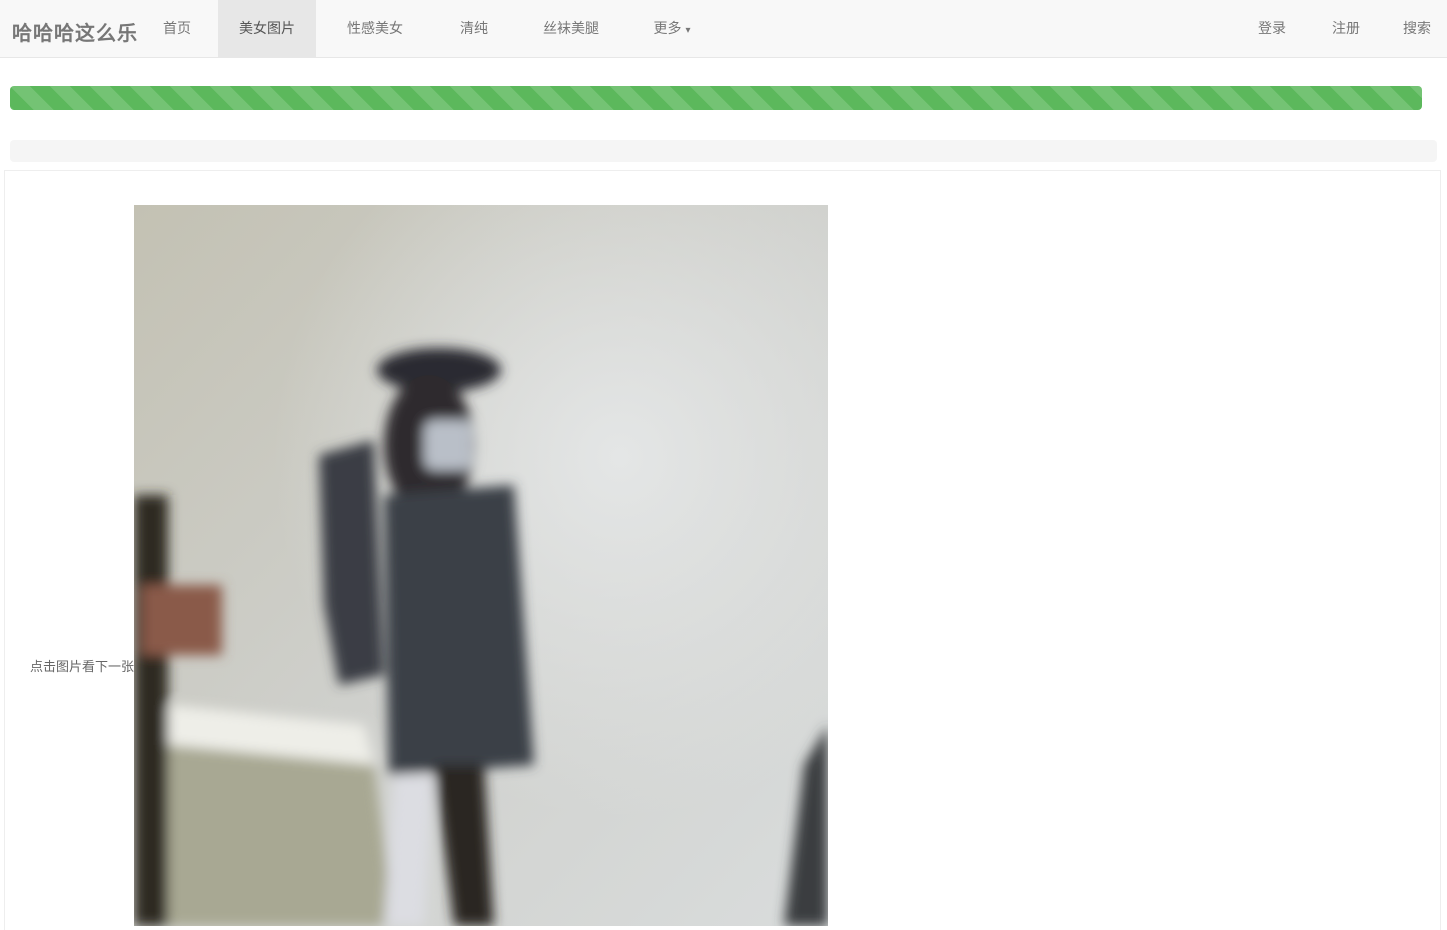 The height and width of the screenshot is (930, 1447). I want to click on nav-item-label: 清纯, so click(474, 29).